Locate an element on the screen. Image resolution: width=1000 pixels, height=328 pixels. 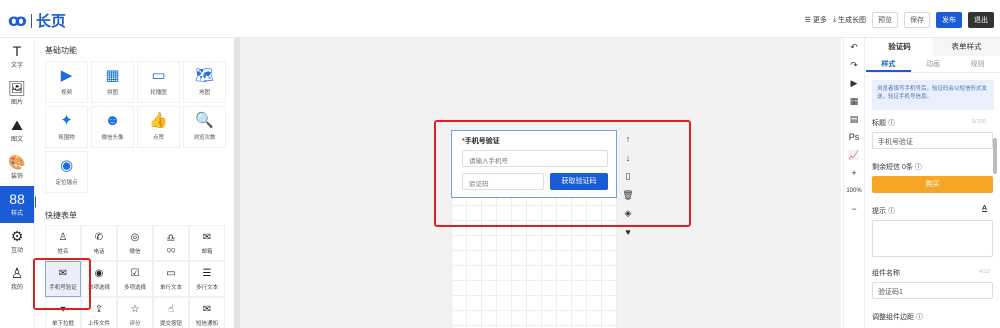
tile-label: 微信 is located at coordinates (135, 251).